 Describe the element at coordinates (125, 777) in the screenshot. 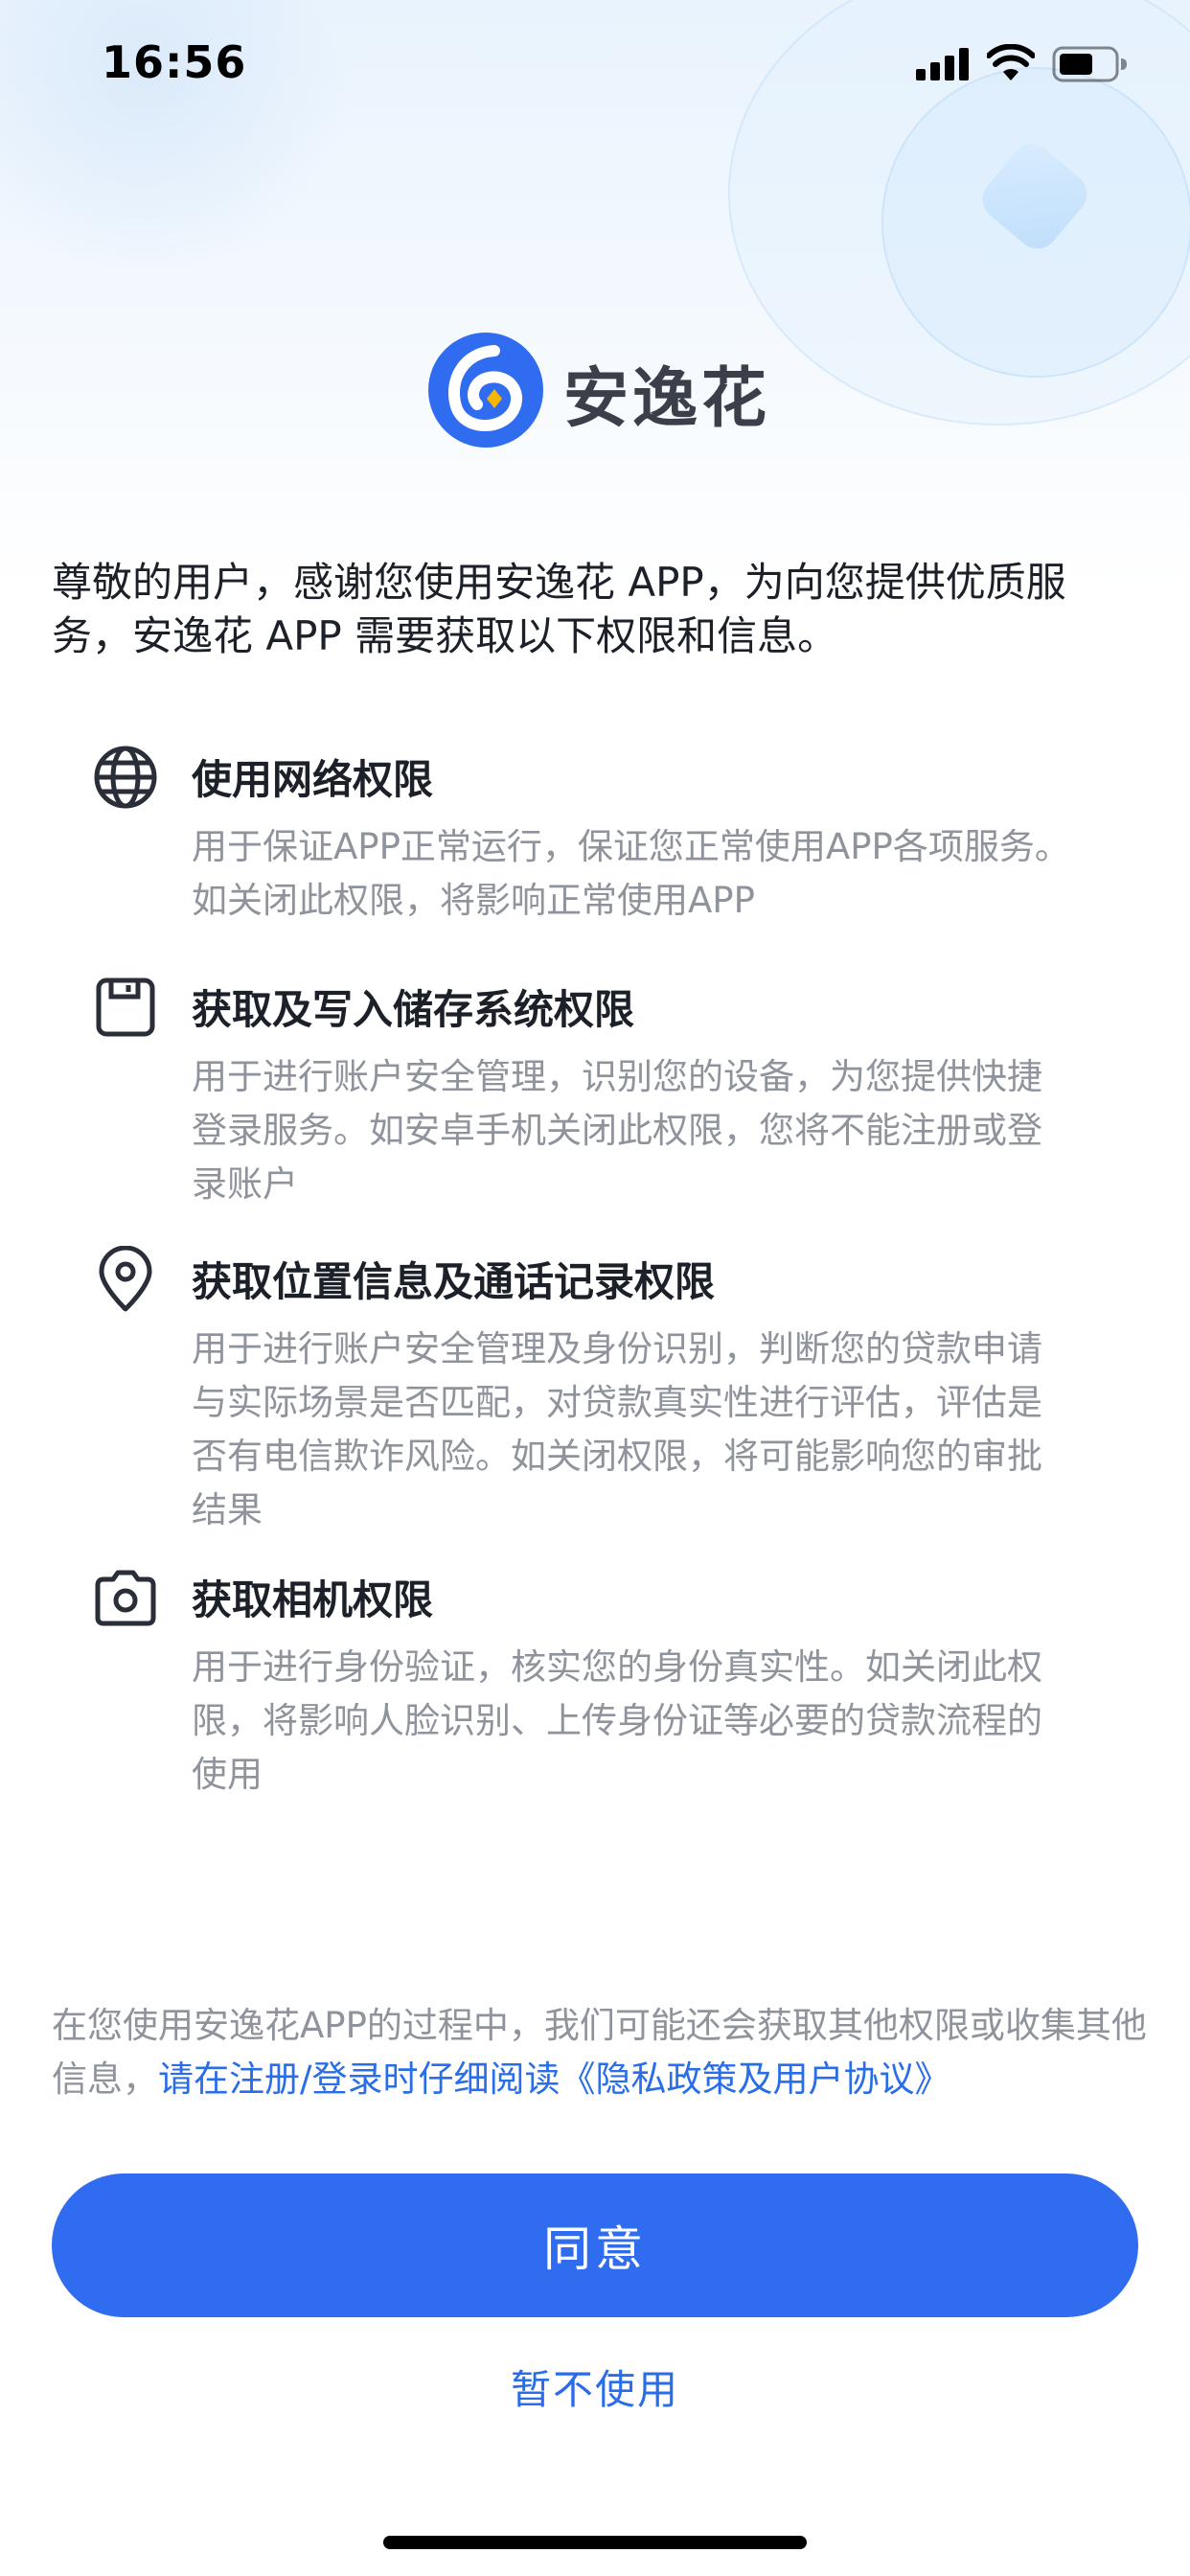

I see `globe-icon` at that location.